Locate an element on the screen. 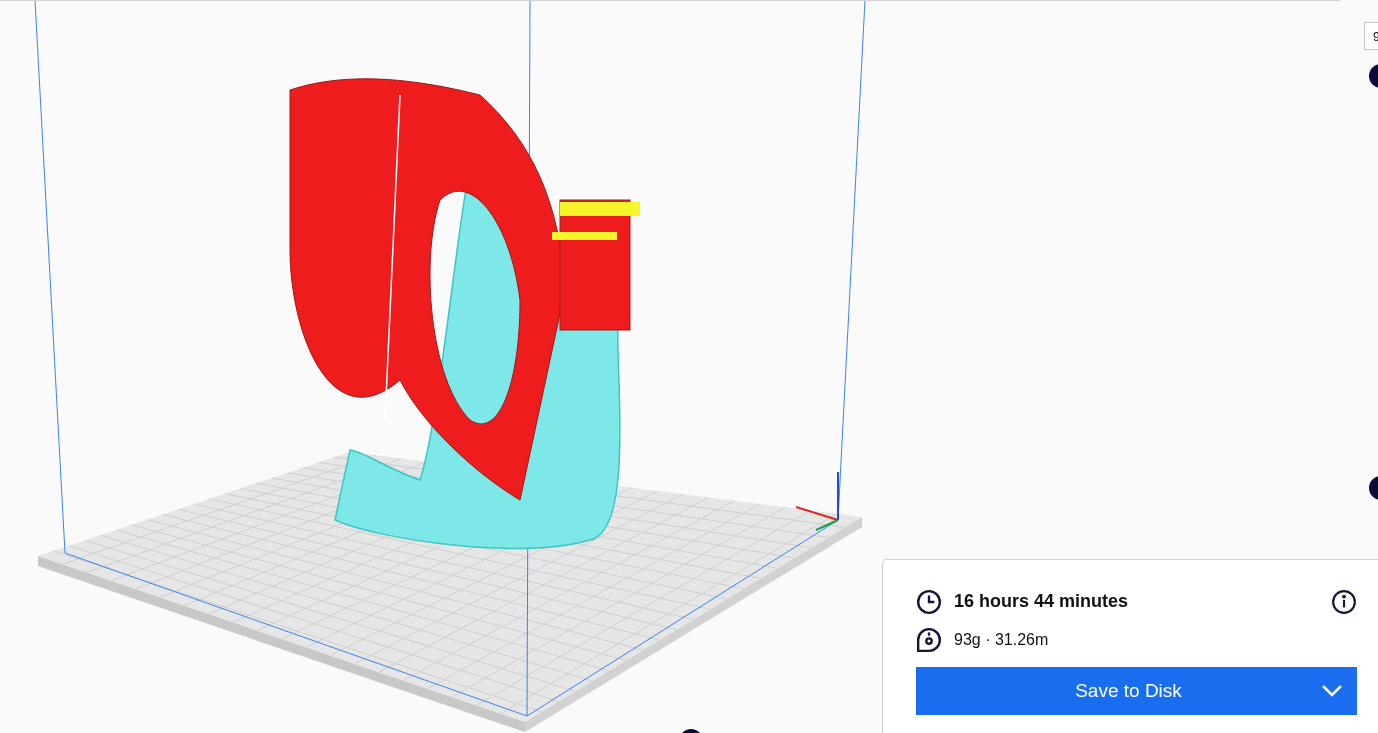 The image size is (1378, 733). info-icon is located at coordinates (1344, 601).